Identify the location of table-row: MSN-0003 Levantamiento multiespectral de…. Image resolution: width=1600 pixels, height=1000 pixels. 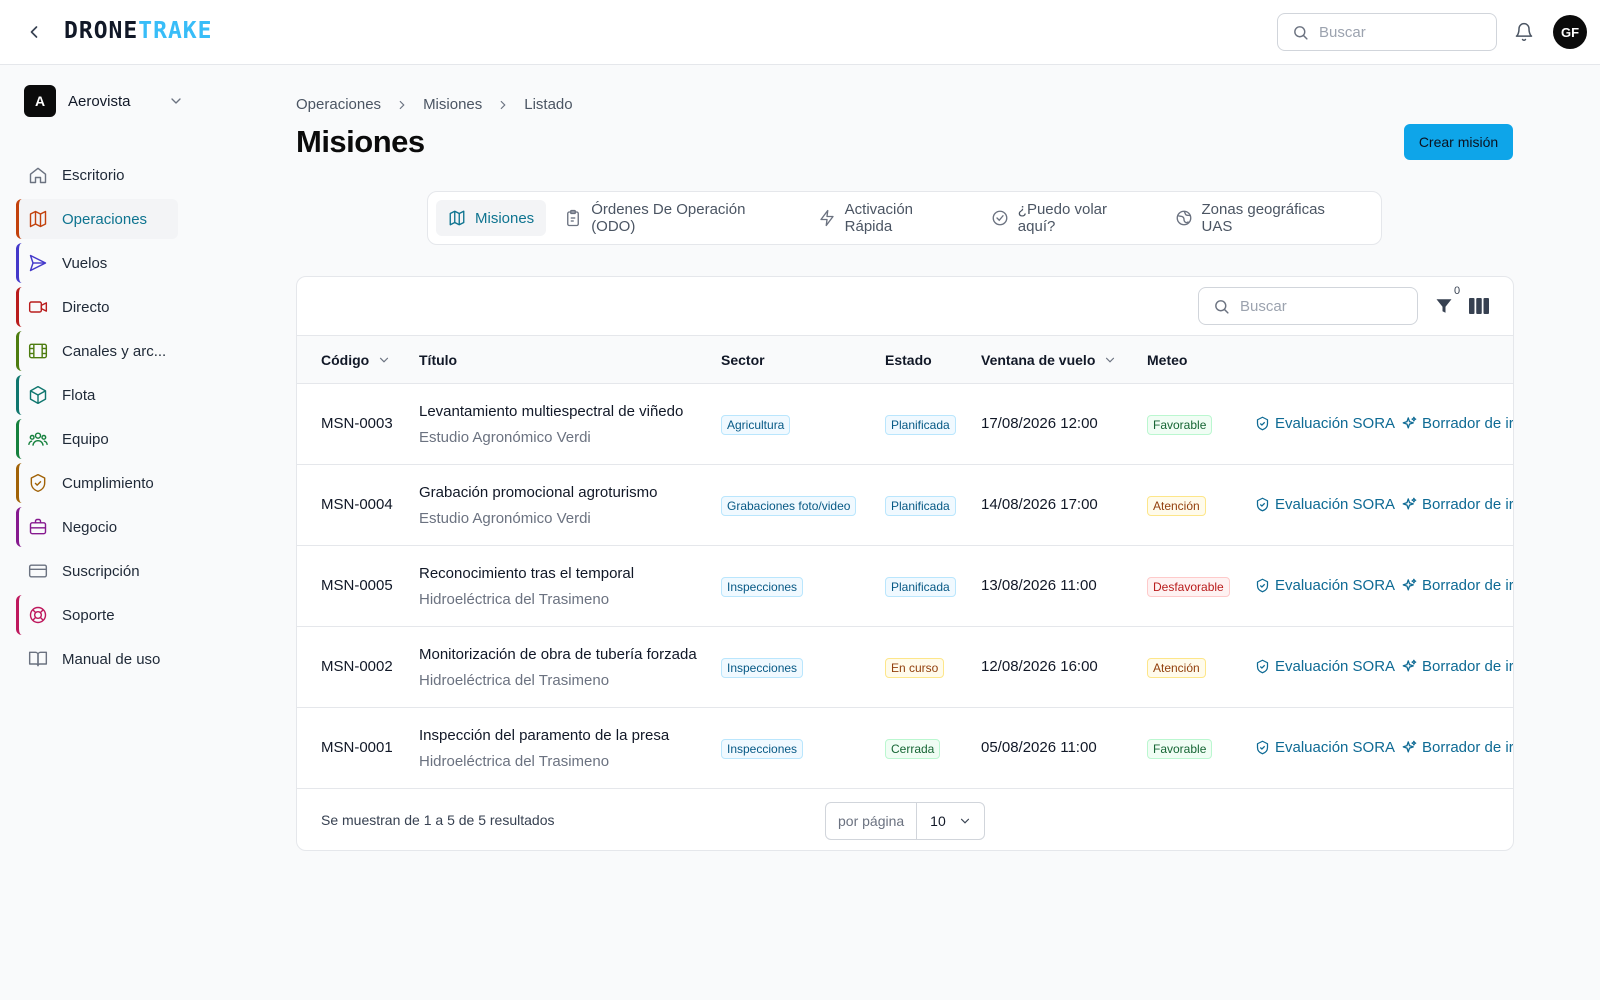
(905, 424).